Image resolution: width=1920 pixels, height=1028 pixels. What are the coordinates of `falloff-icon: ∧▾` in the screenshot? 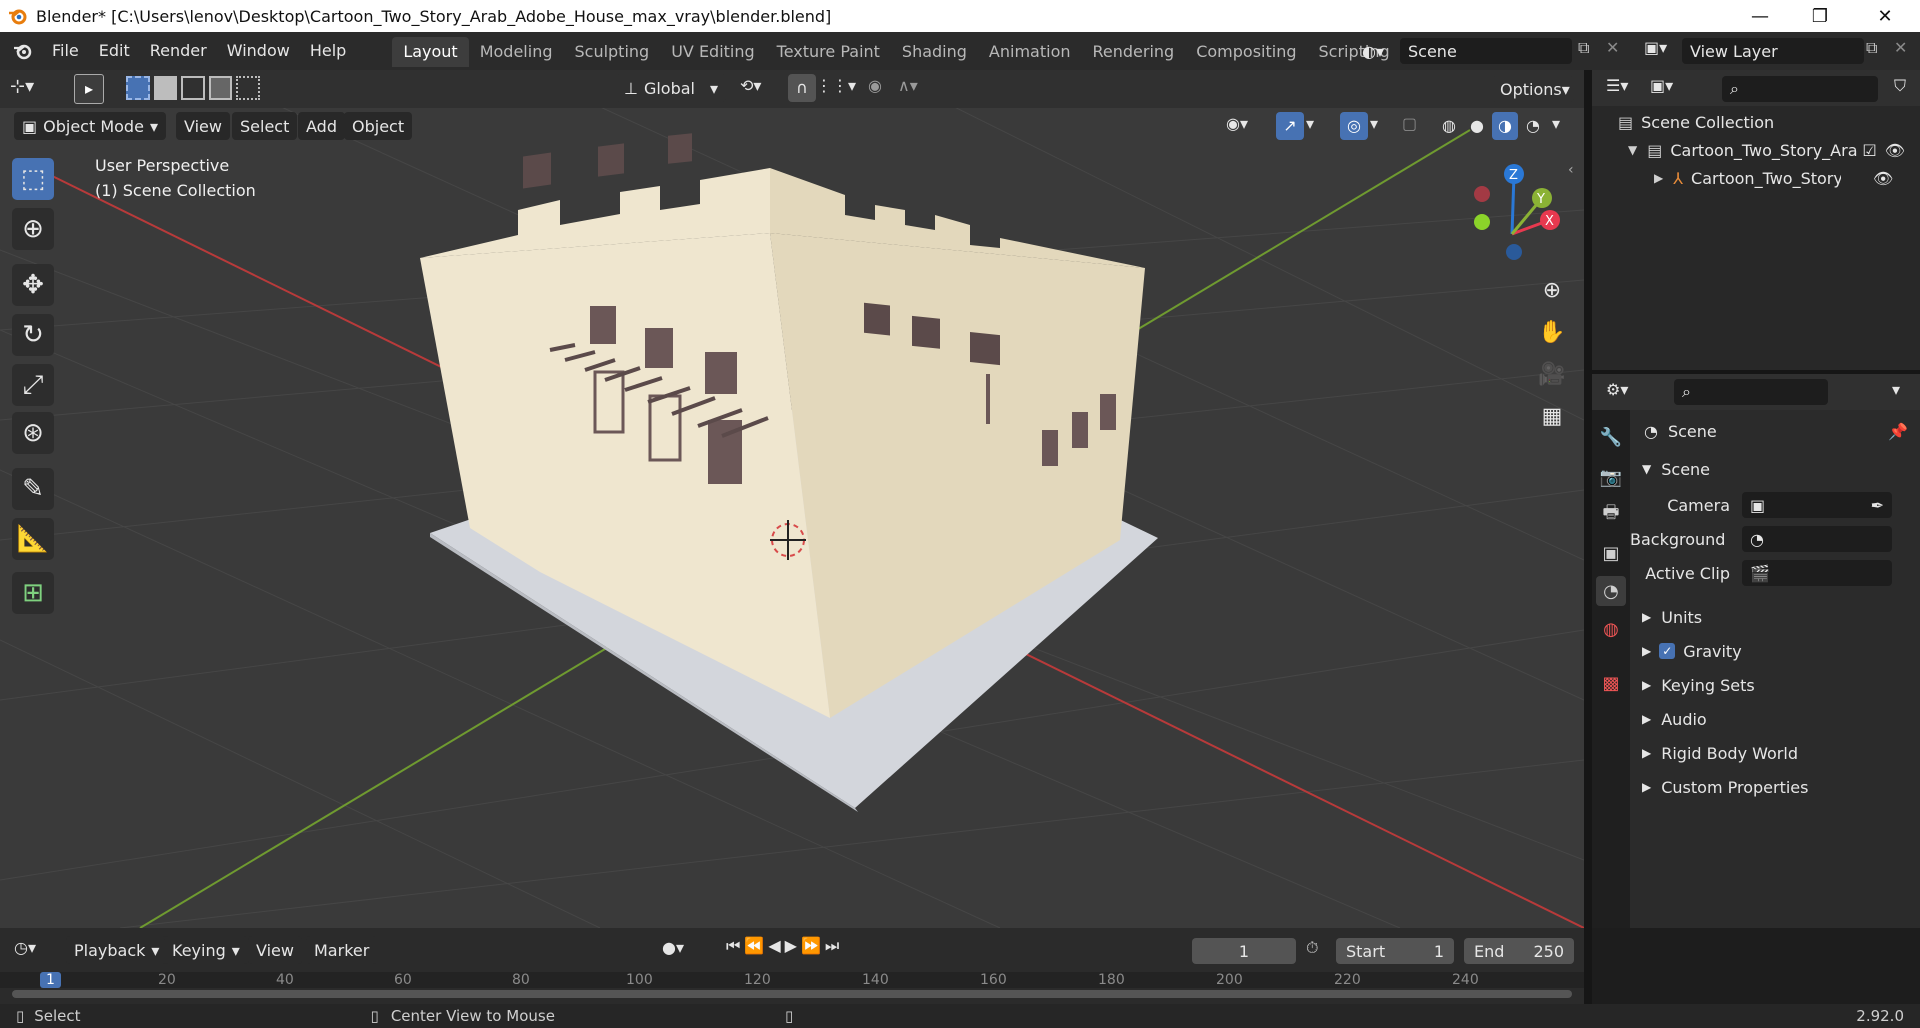 It's located at (918, 89).